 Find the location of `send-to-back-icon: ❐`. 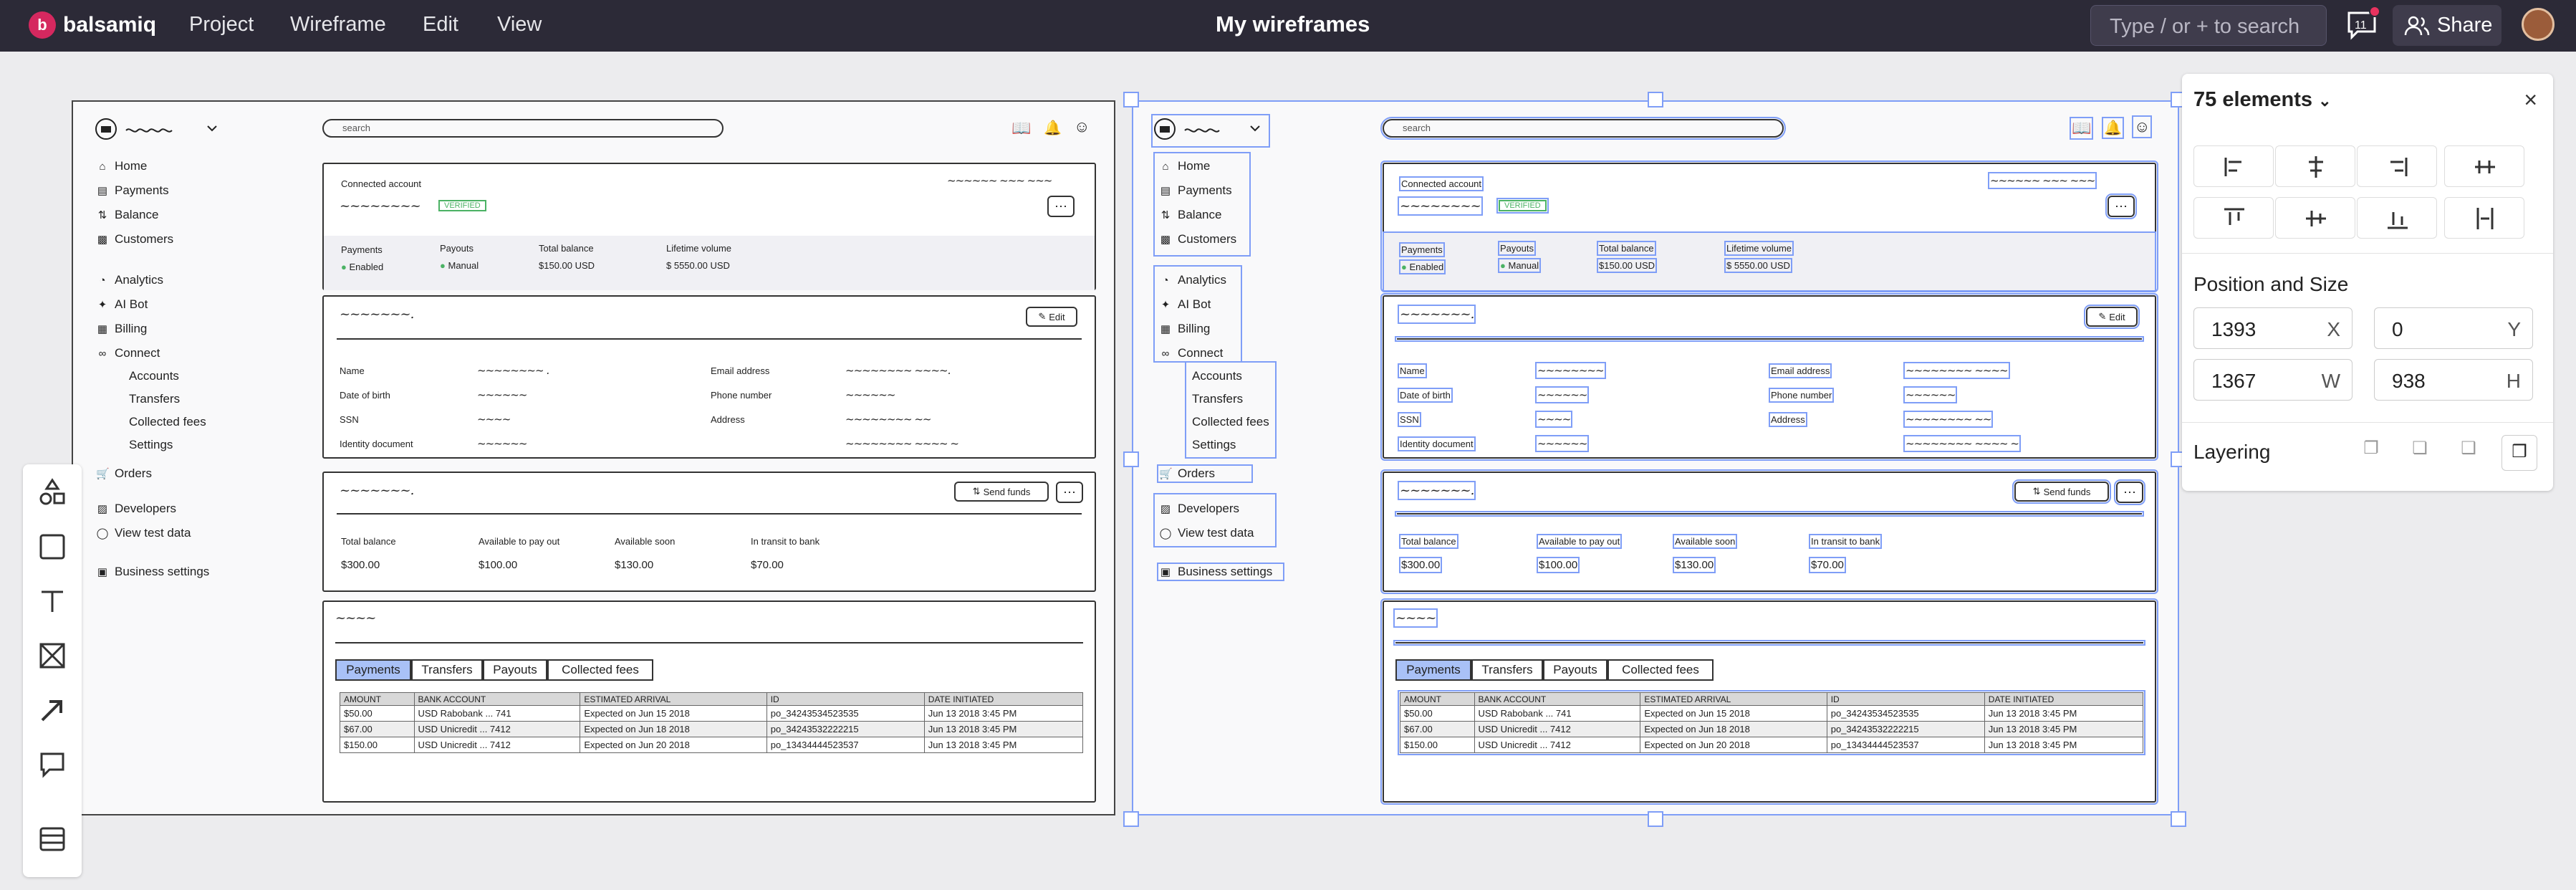

send-to-back-icon: ❐ is located at coordinates (2371, 452).